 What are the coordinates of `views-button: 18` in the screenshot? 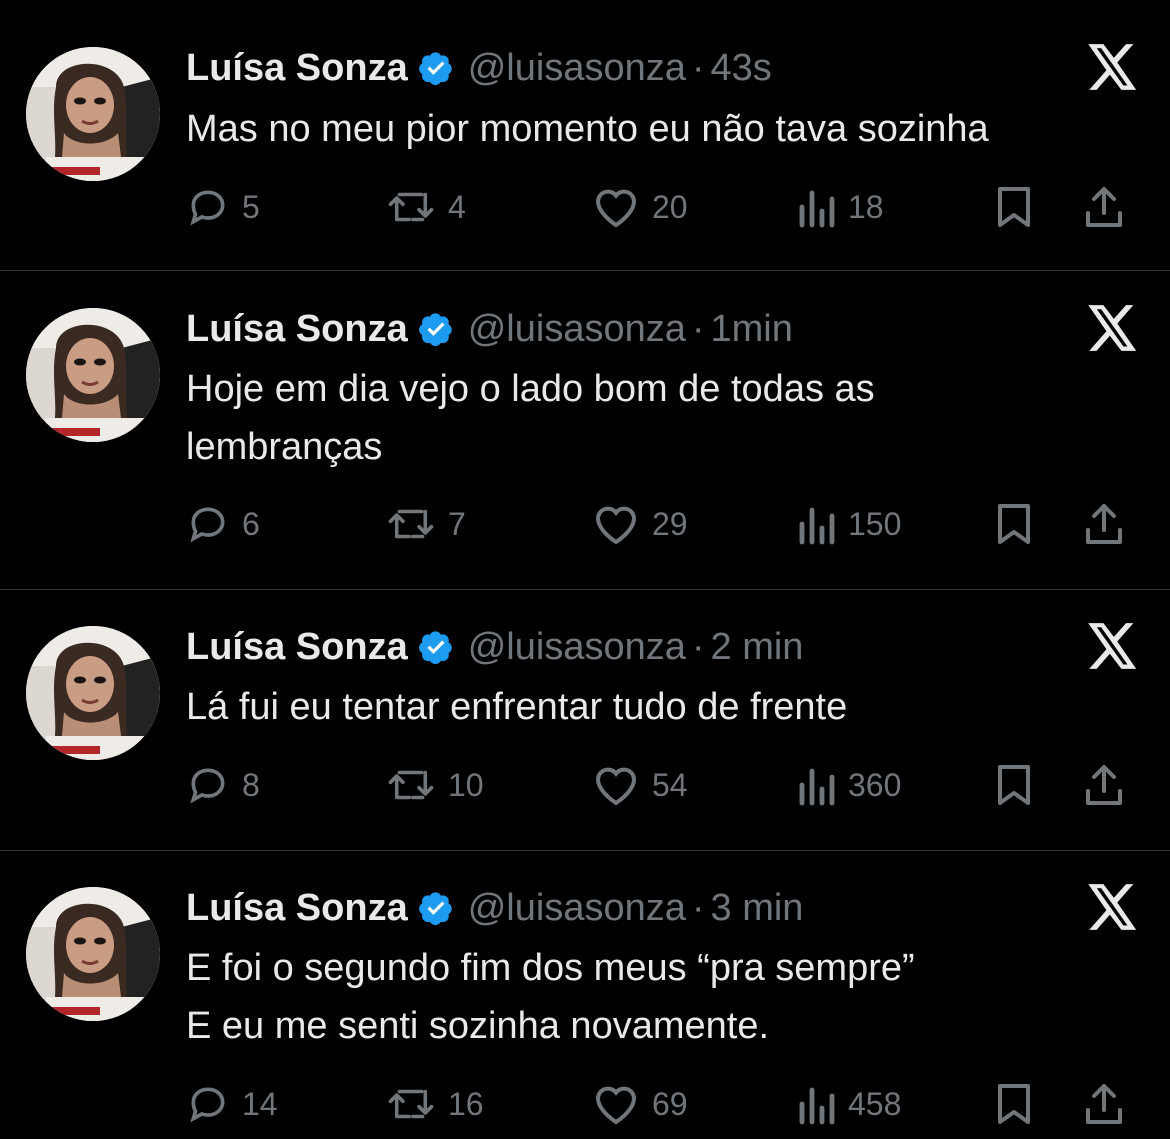 It's located at (840, 207).